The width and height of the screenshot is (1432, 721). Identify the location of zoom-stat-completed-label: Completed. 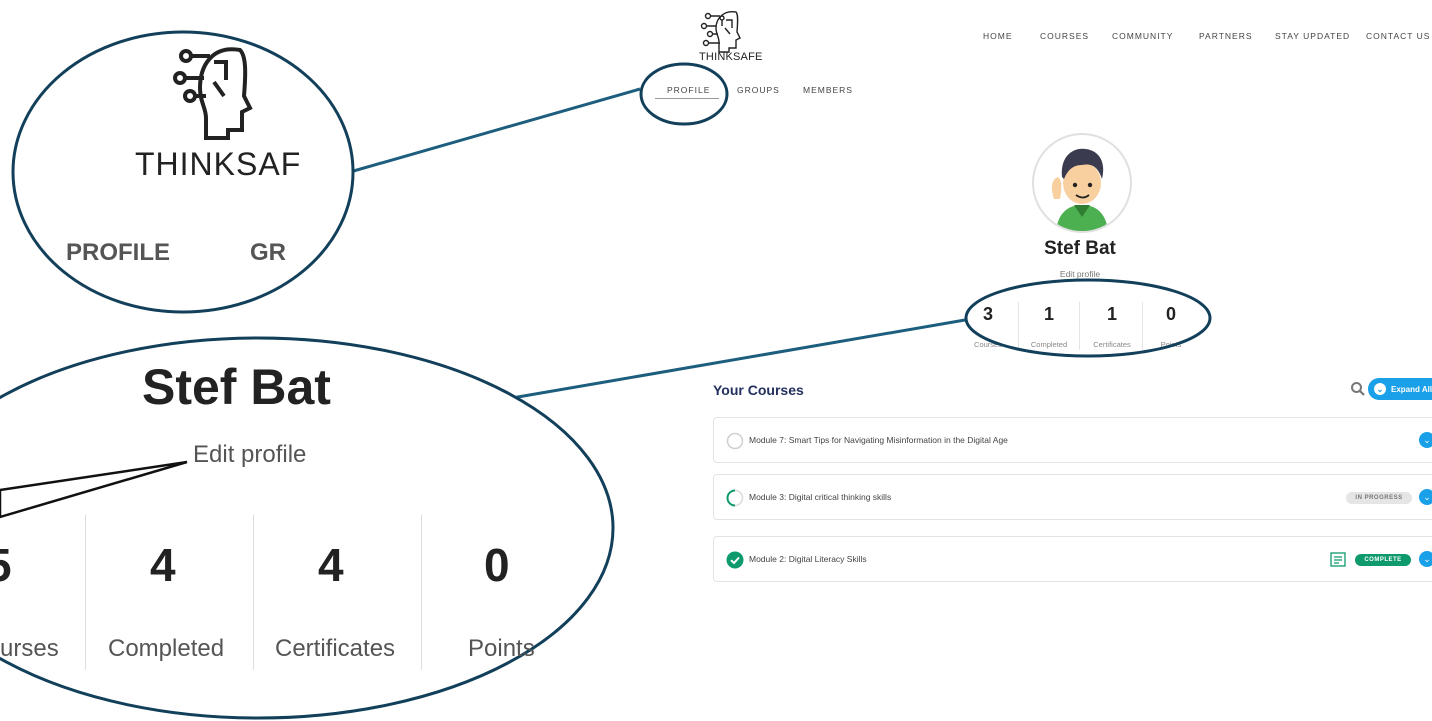
(166, 648).